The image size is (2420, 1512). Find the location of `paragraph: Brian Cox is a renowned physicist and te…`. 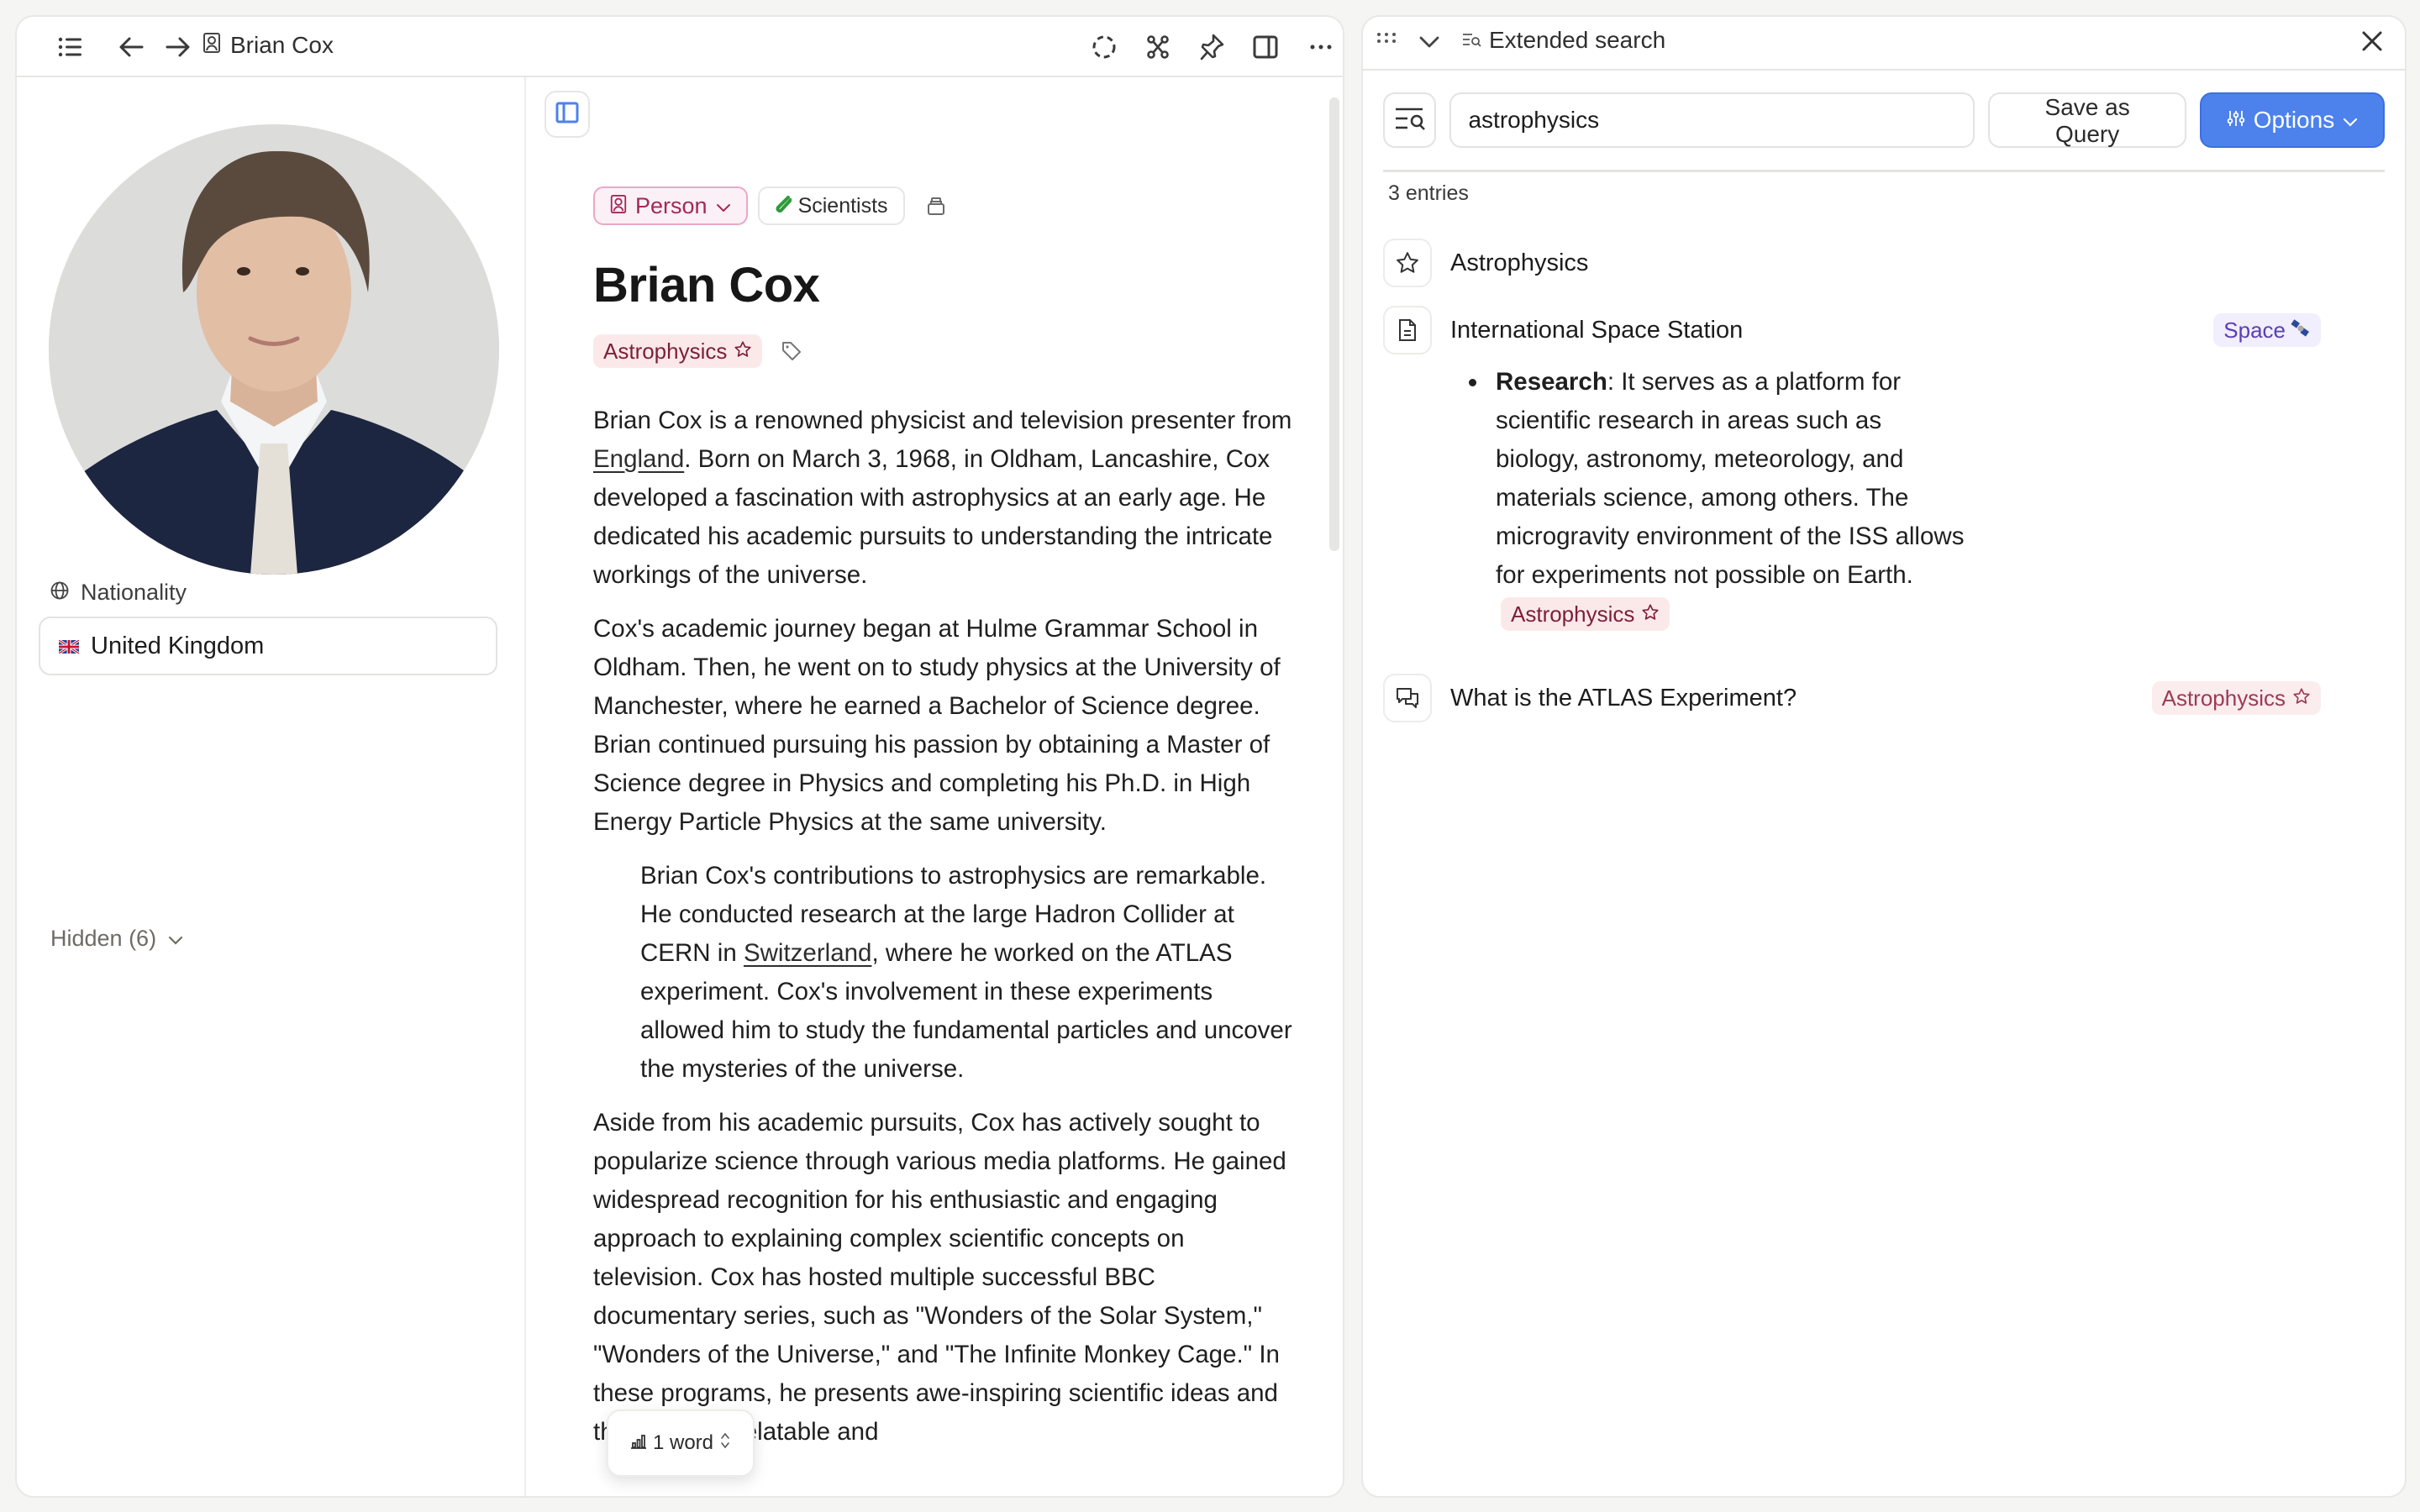

paragraph: Brian Cox is a renowned physicist and te… is located at coordinates (942, 498).